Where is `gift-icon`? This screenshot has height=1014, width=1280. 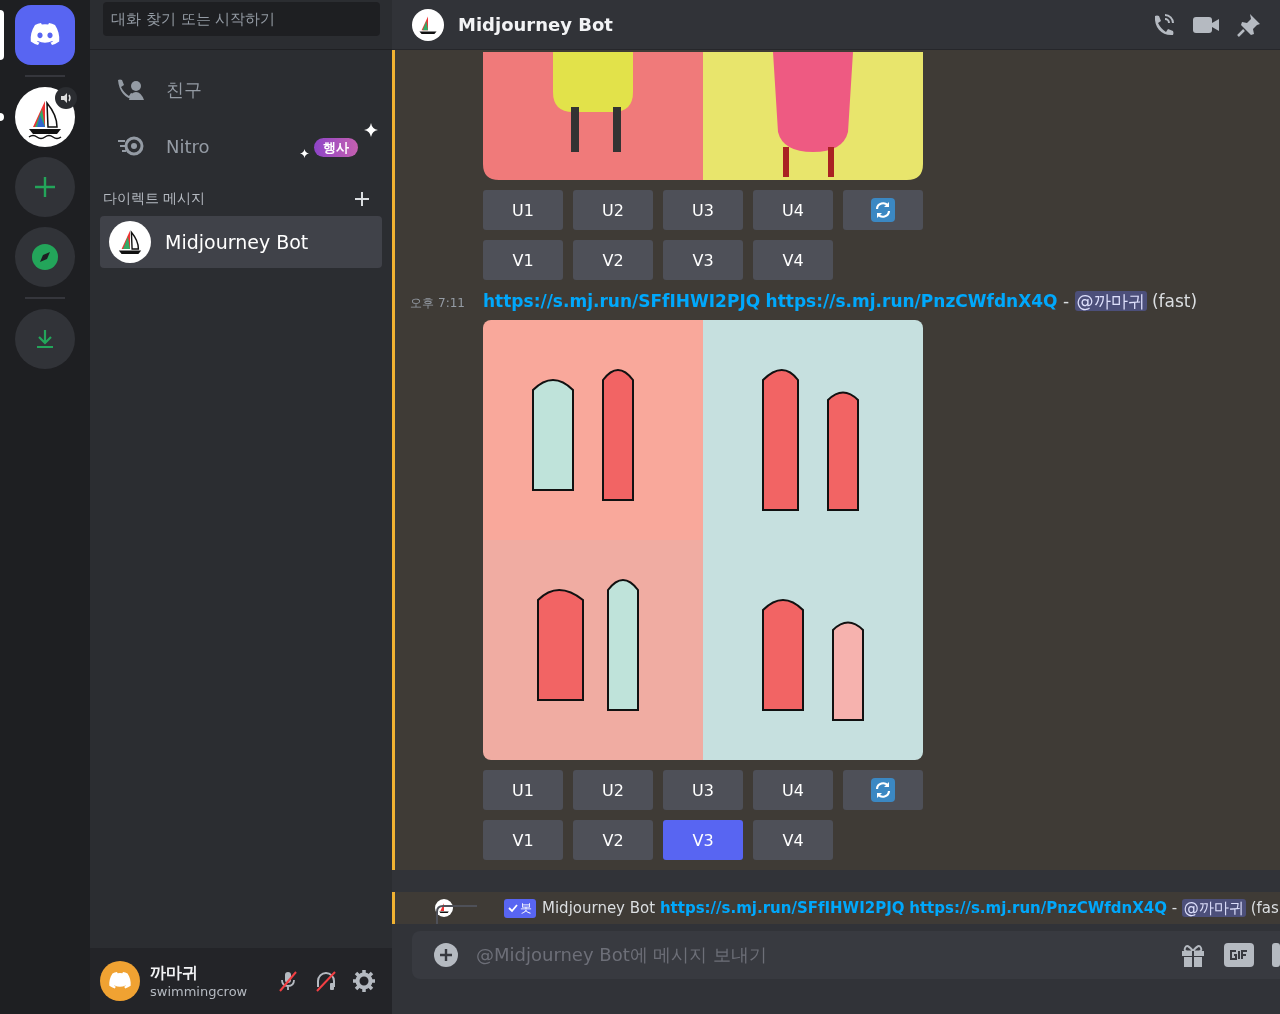 gift-icon is located at coordinates (1193, 955).